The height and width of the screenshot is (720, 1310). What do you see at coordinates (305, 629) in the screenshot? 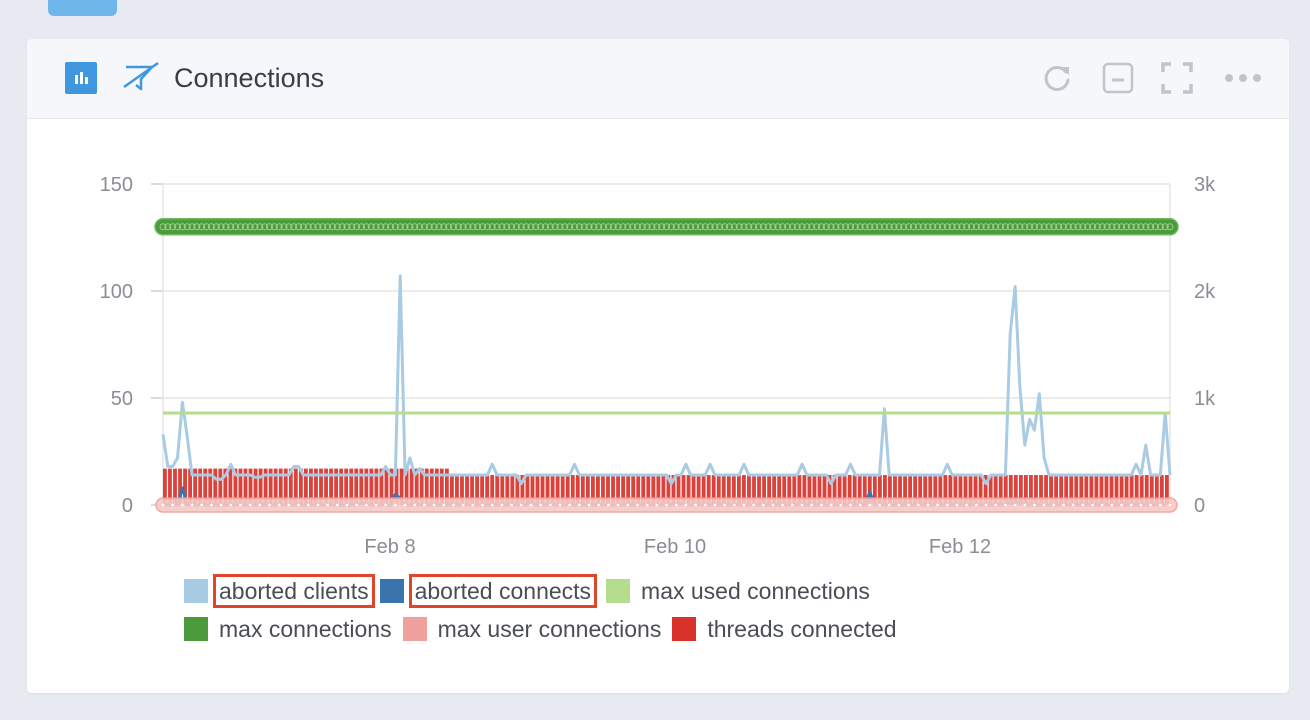
I see `legend-label: max connections` at bounding box center [305, 629].